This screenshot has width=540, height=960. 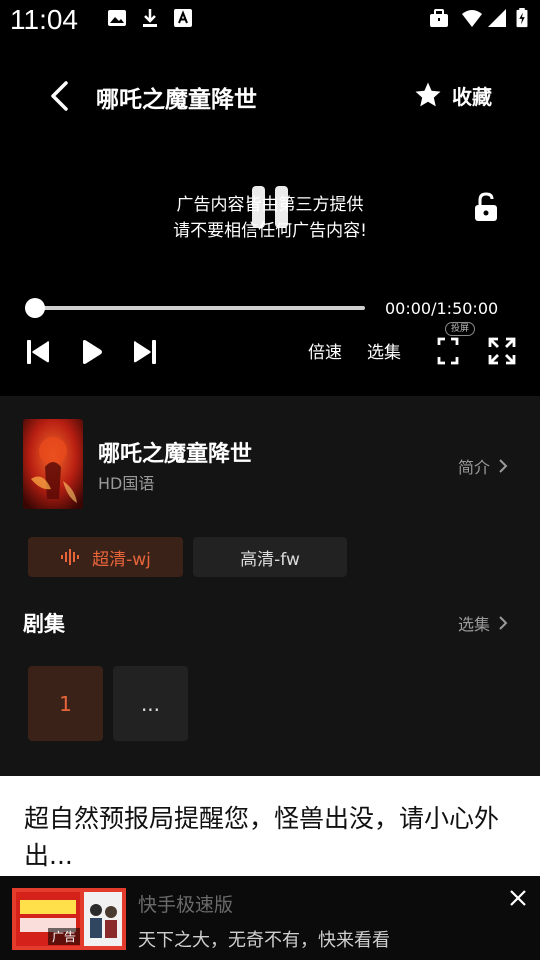 I want to click on progress-bar, so click(x=199, y=308).